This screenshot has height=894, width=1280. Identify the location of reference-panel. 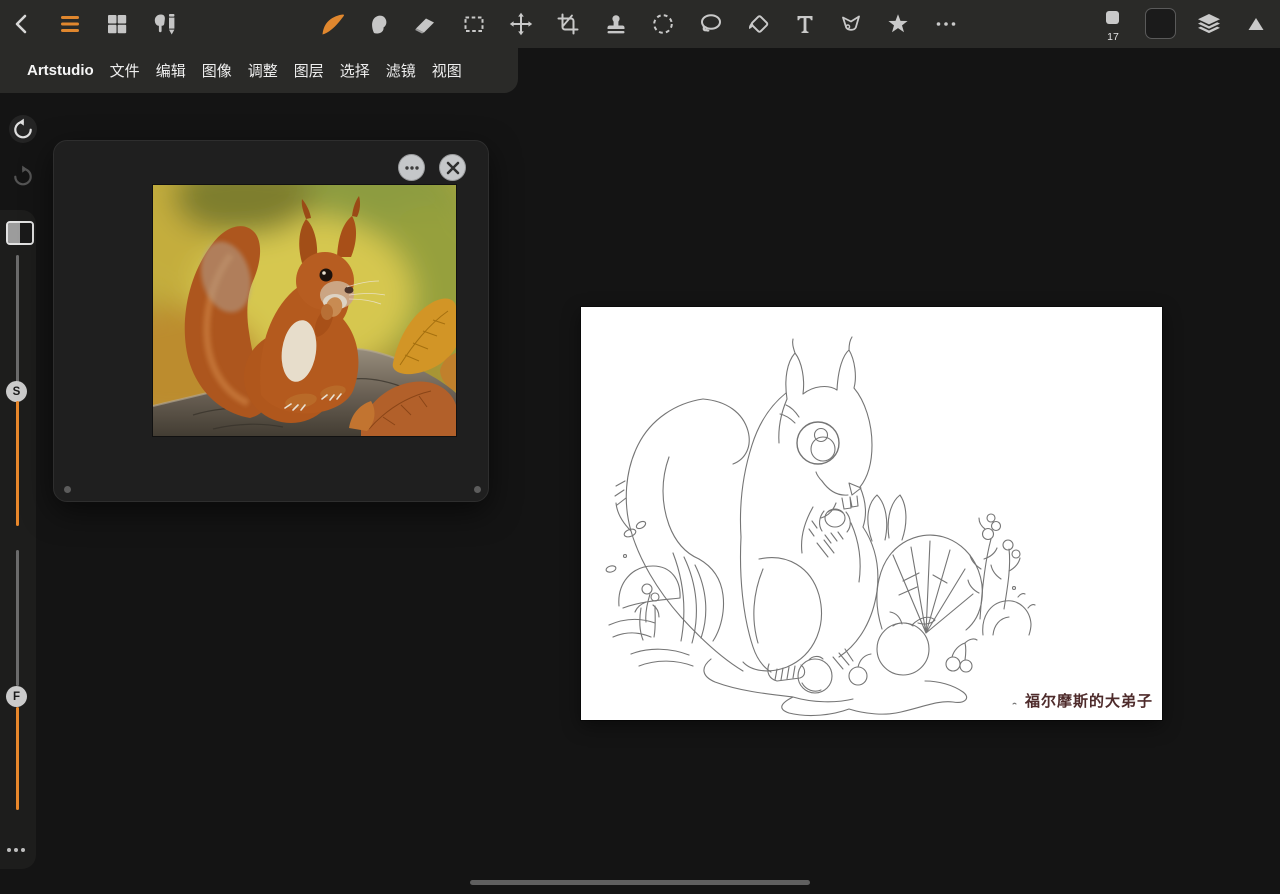
(285, 321).